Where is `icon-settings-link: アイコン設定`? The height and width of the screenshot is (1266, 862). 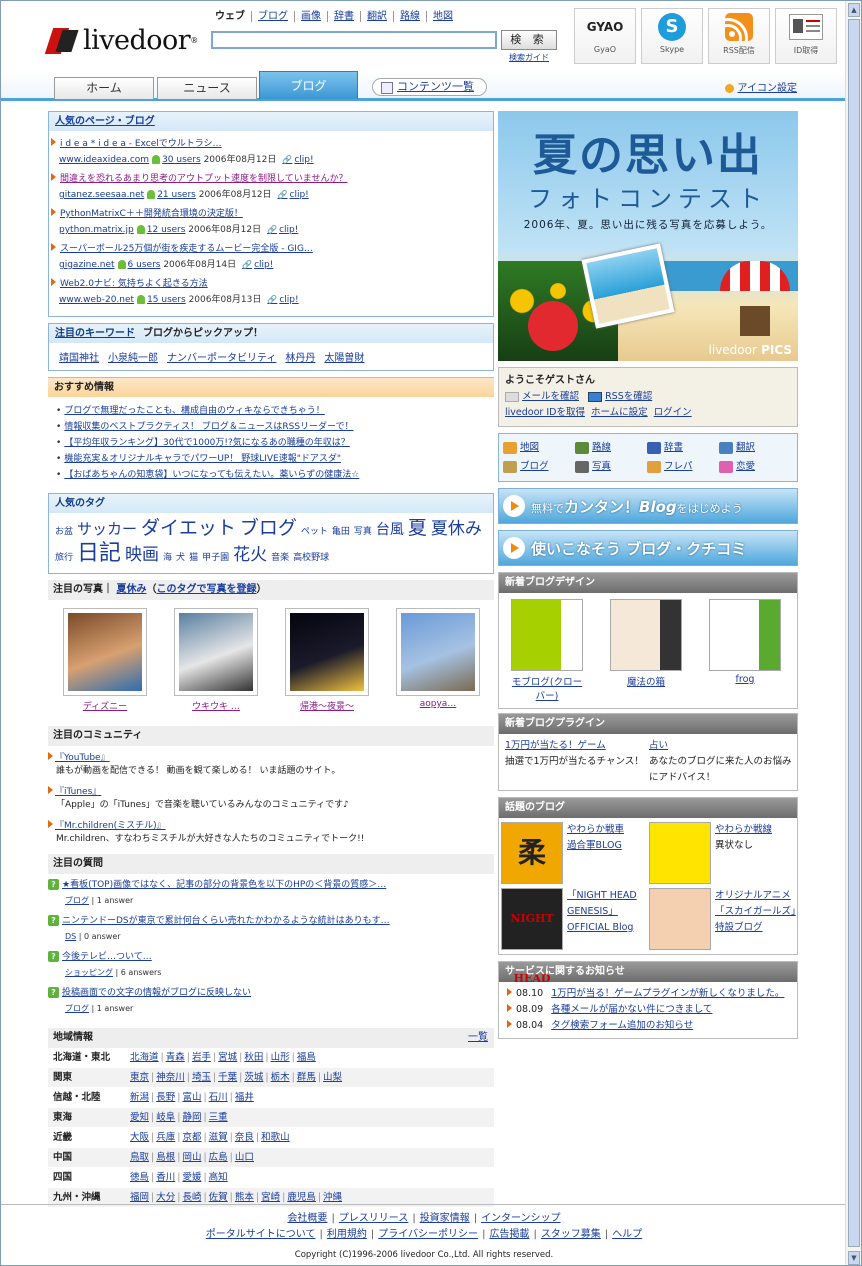
icon-settings-link: アイコン設定 is located at coordinates (761, 86).